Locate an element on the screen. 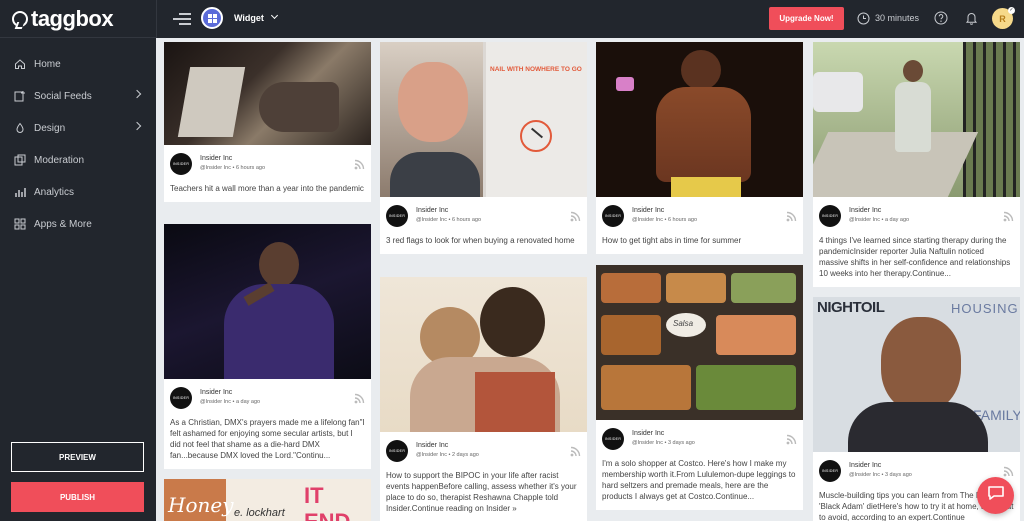 Image resolution: width=1024 pixels, height=521 pixels. apps-icon is located at coordinates (20, 224).